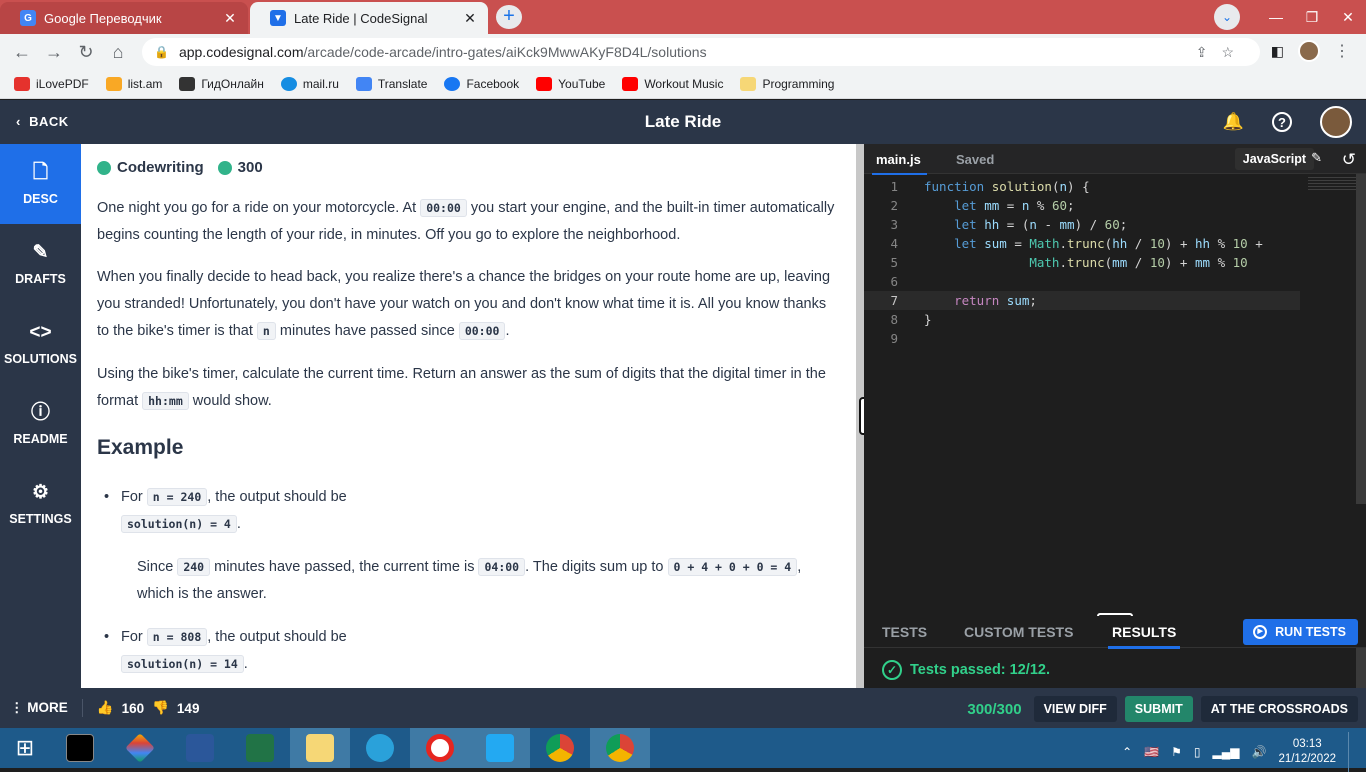 The width and height of the screenshot is (1366, 772). I want to click on signal-icon: ▂▄▆, so click(1226, 752).